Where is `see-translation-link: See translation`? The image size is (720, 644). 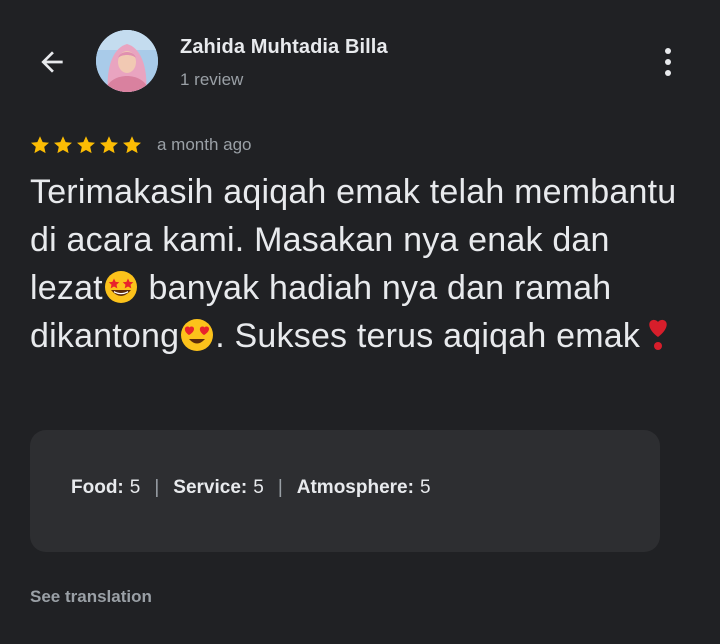 see-translation-link: See translation is located at coordinates (91, 597).